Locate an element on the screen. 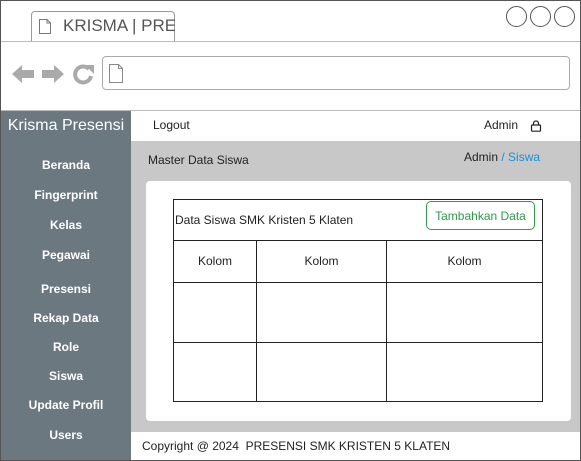  browser-toolbar is located at coordinates (290, 76).